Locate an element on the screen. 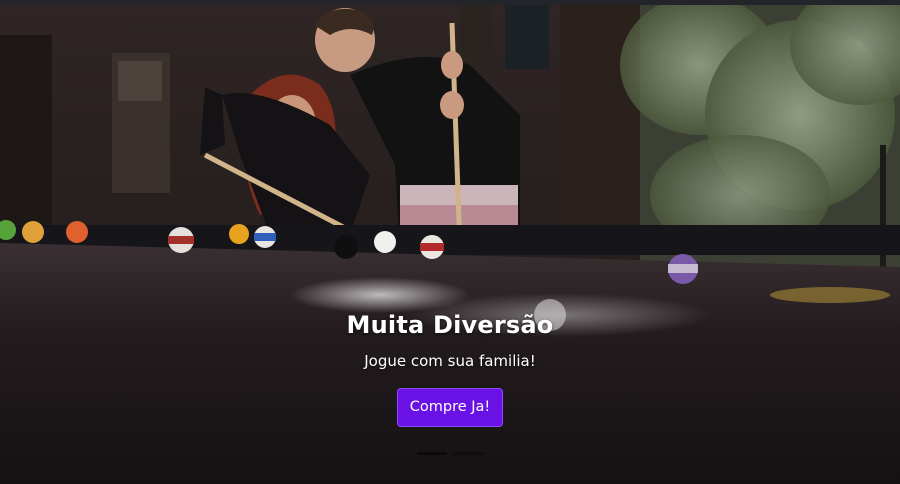  buy-now-button: Compre Ja! is located at coordinates (450, 407).